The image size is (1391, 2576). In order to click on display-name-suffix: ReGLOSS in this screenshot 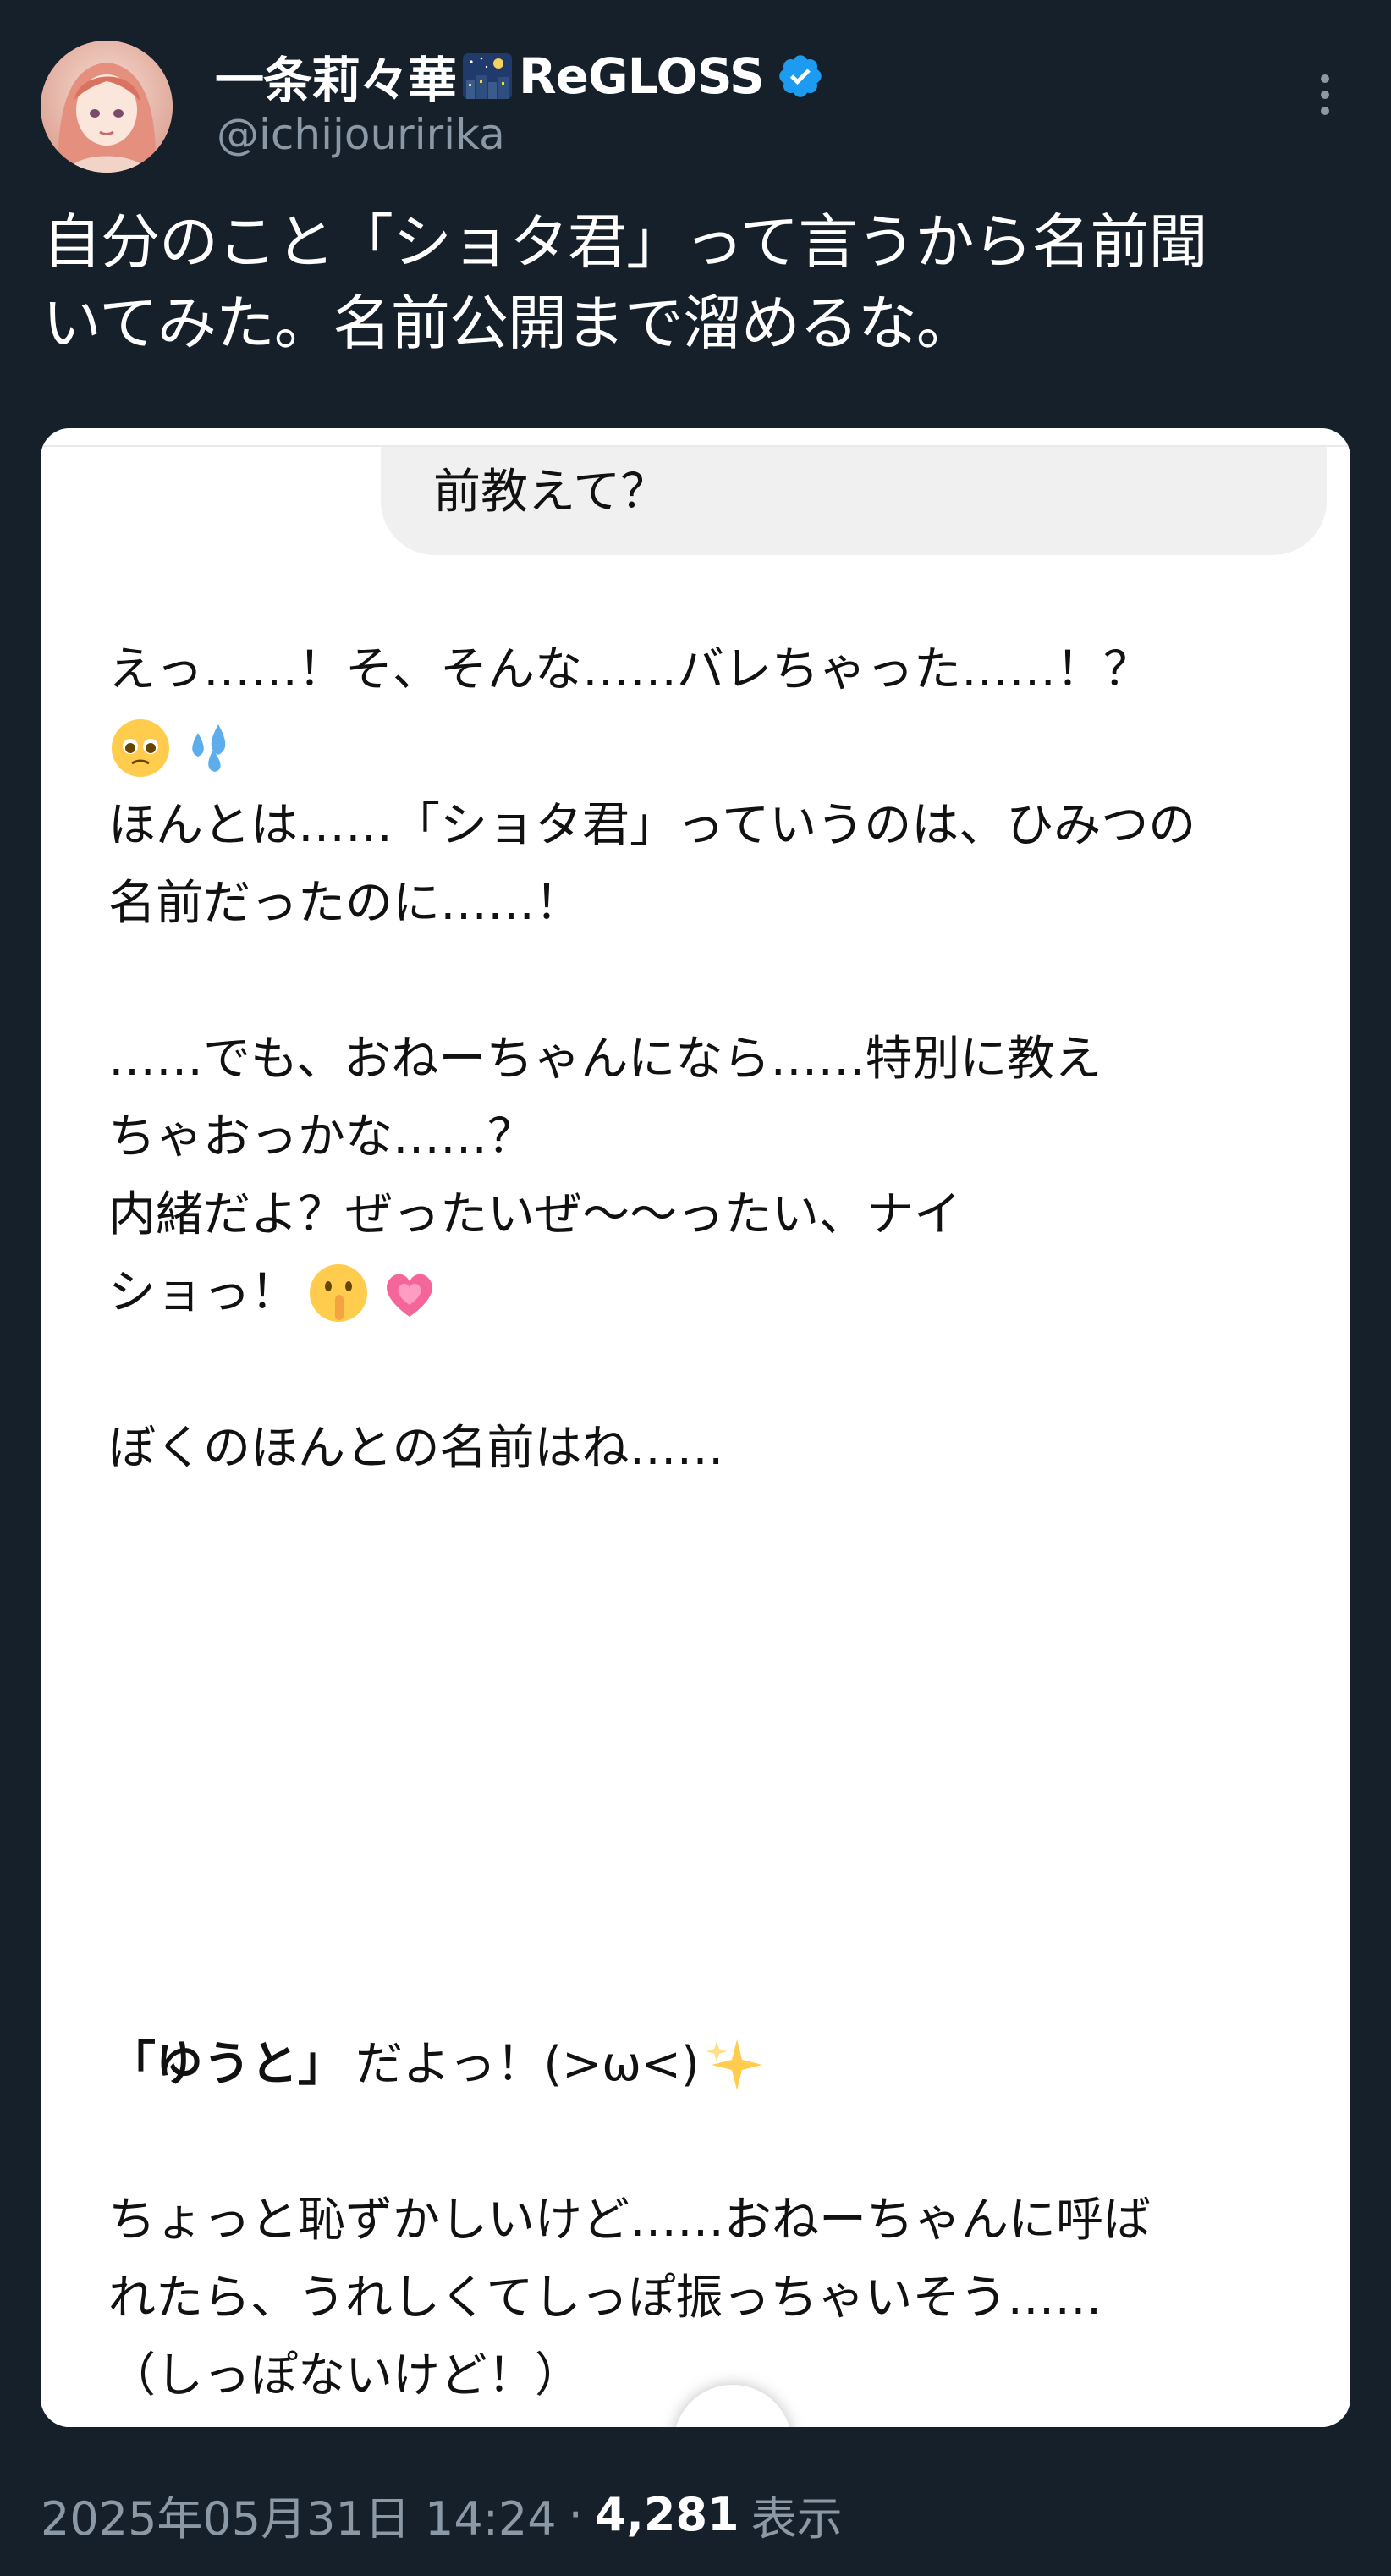, I will do `click(642, 76)`.